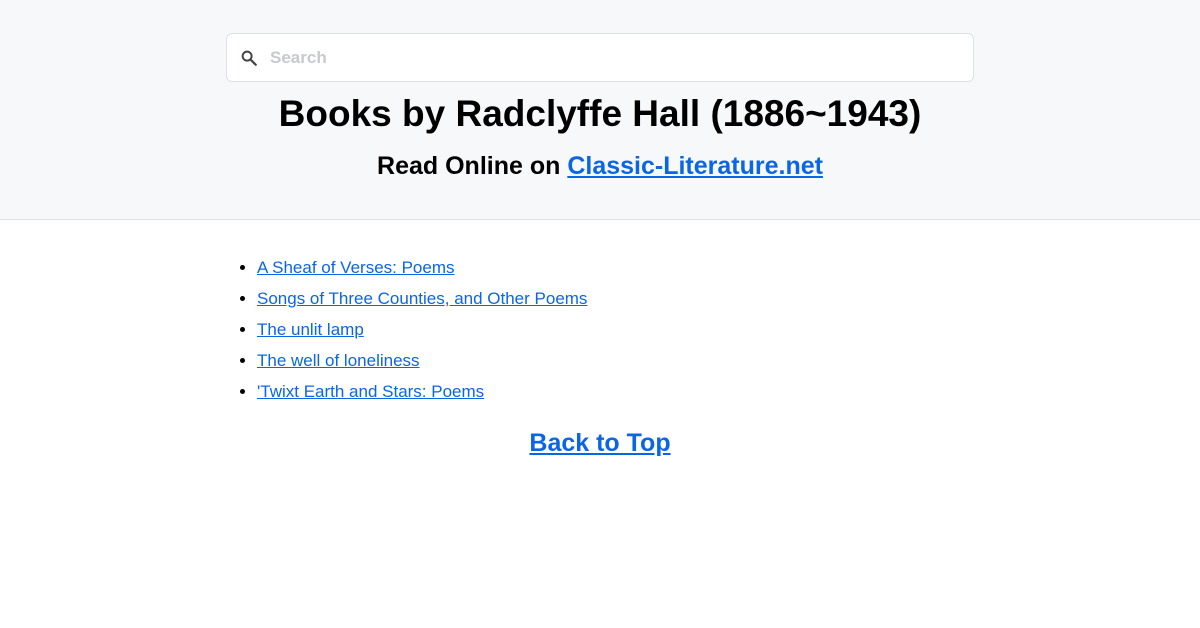 The height and width of the screenshot is (628, 1200). I want to click on search-icon, so click(249, 58).